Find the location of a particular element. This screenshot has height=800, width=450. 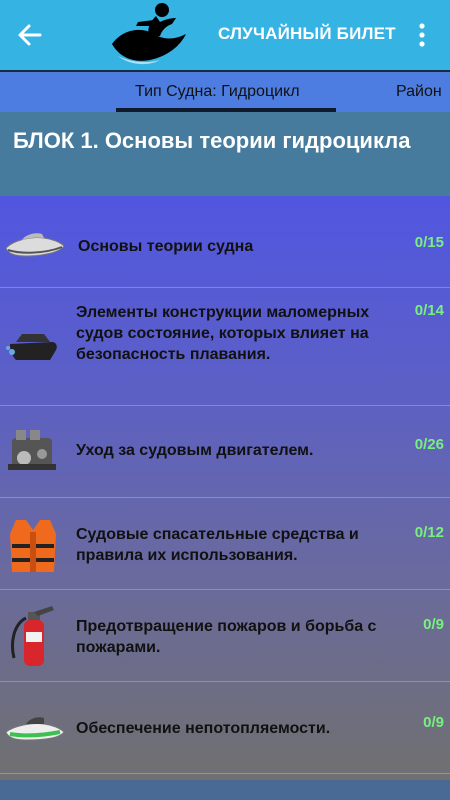

list-item: Уход за судовым двигателем. 0/26 is located at coordinates (225, 452).